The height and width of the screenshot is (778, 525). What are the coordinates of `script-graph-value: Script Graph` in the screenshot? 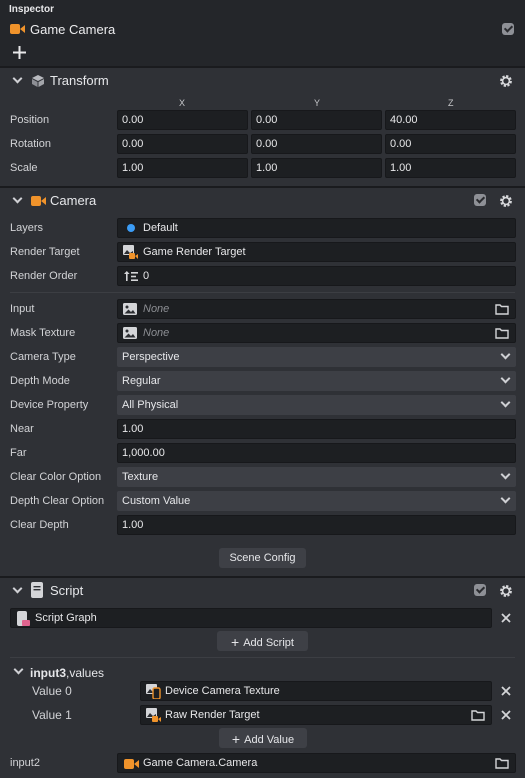 It's located at (66, 618).